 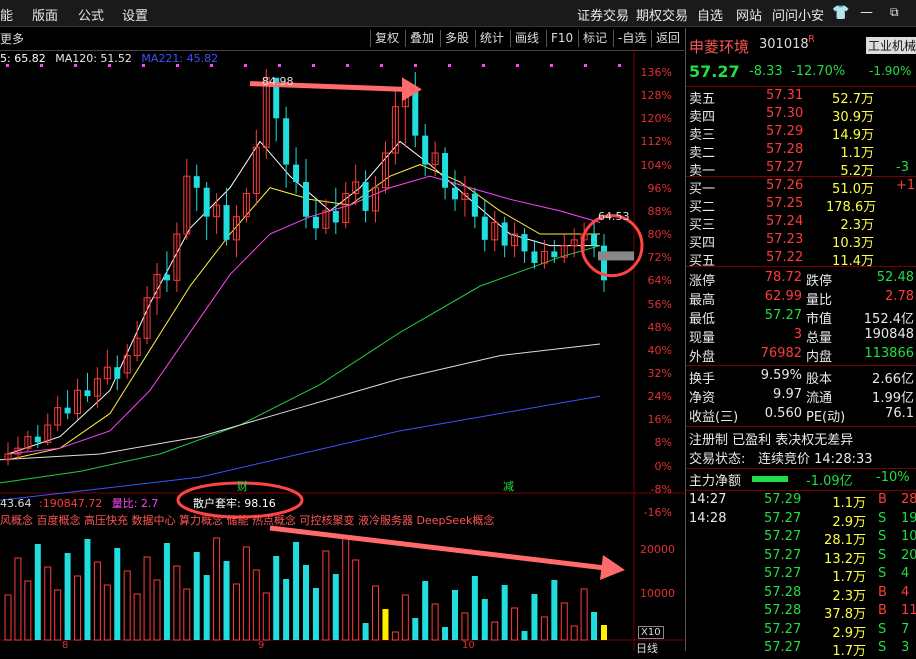 I want to click on ma-line, so click(x=300, y=402).